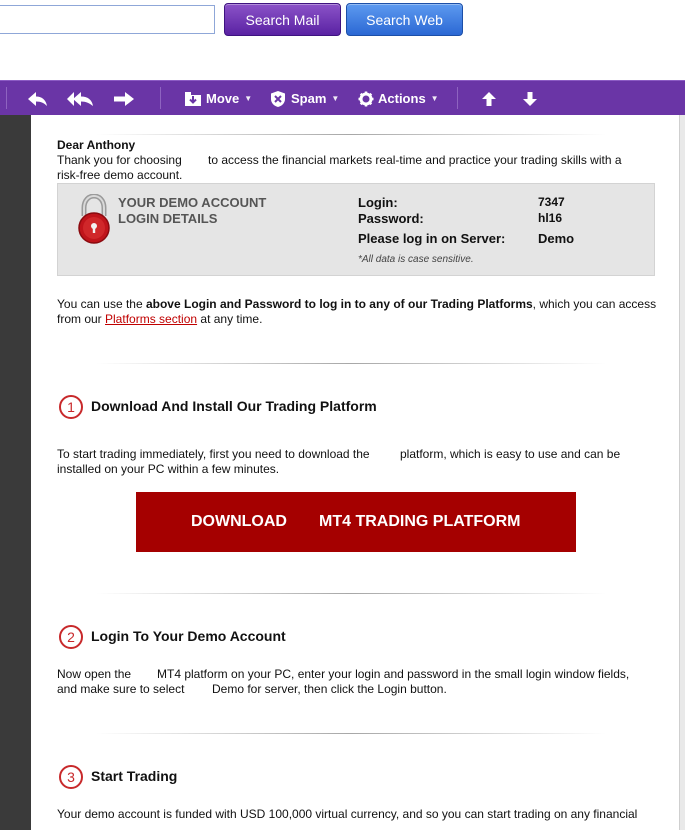 This screenshot has width=685, height=830. Describe the element at coordinates (192, 210) in the screenshot. I see `login-box-title: YOUR DEMO ACCOUNT LOGIN DETAILS` at that location.